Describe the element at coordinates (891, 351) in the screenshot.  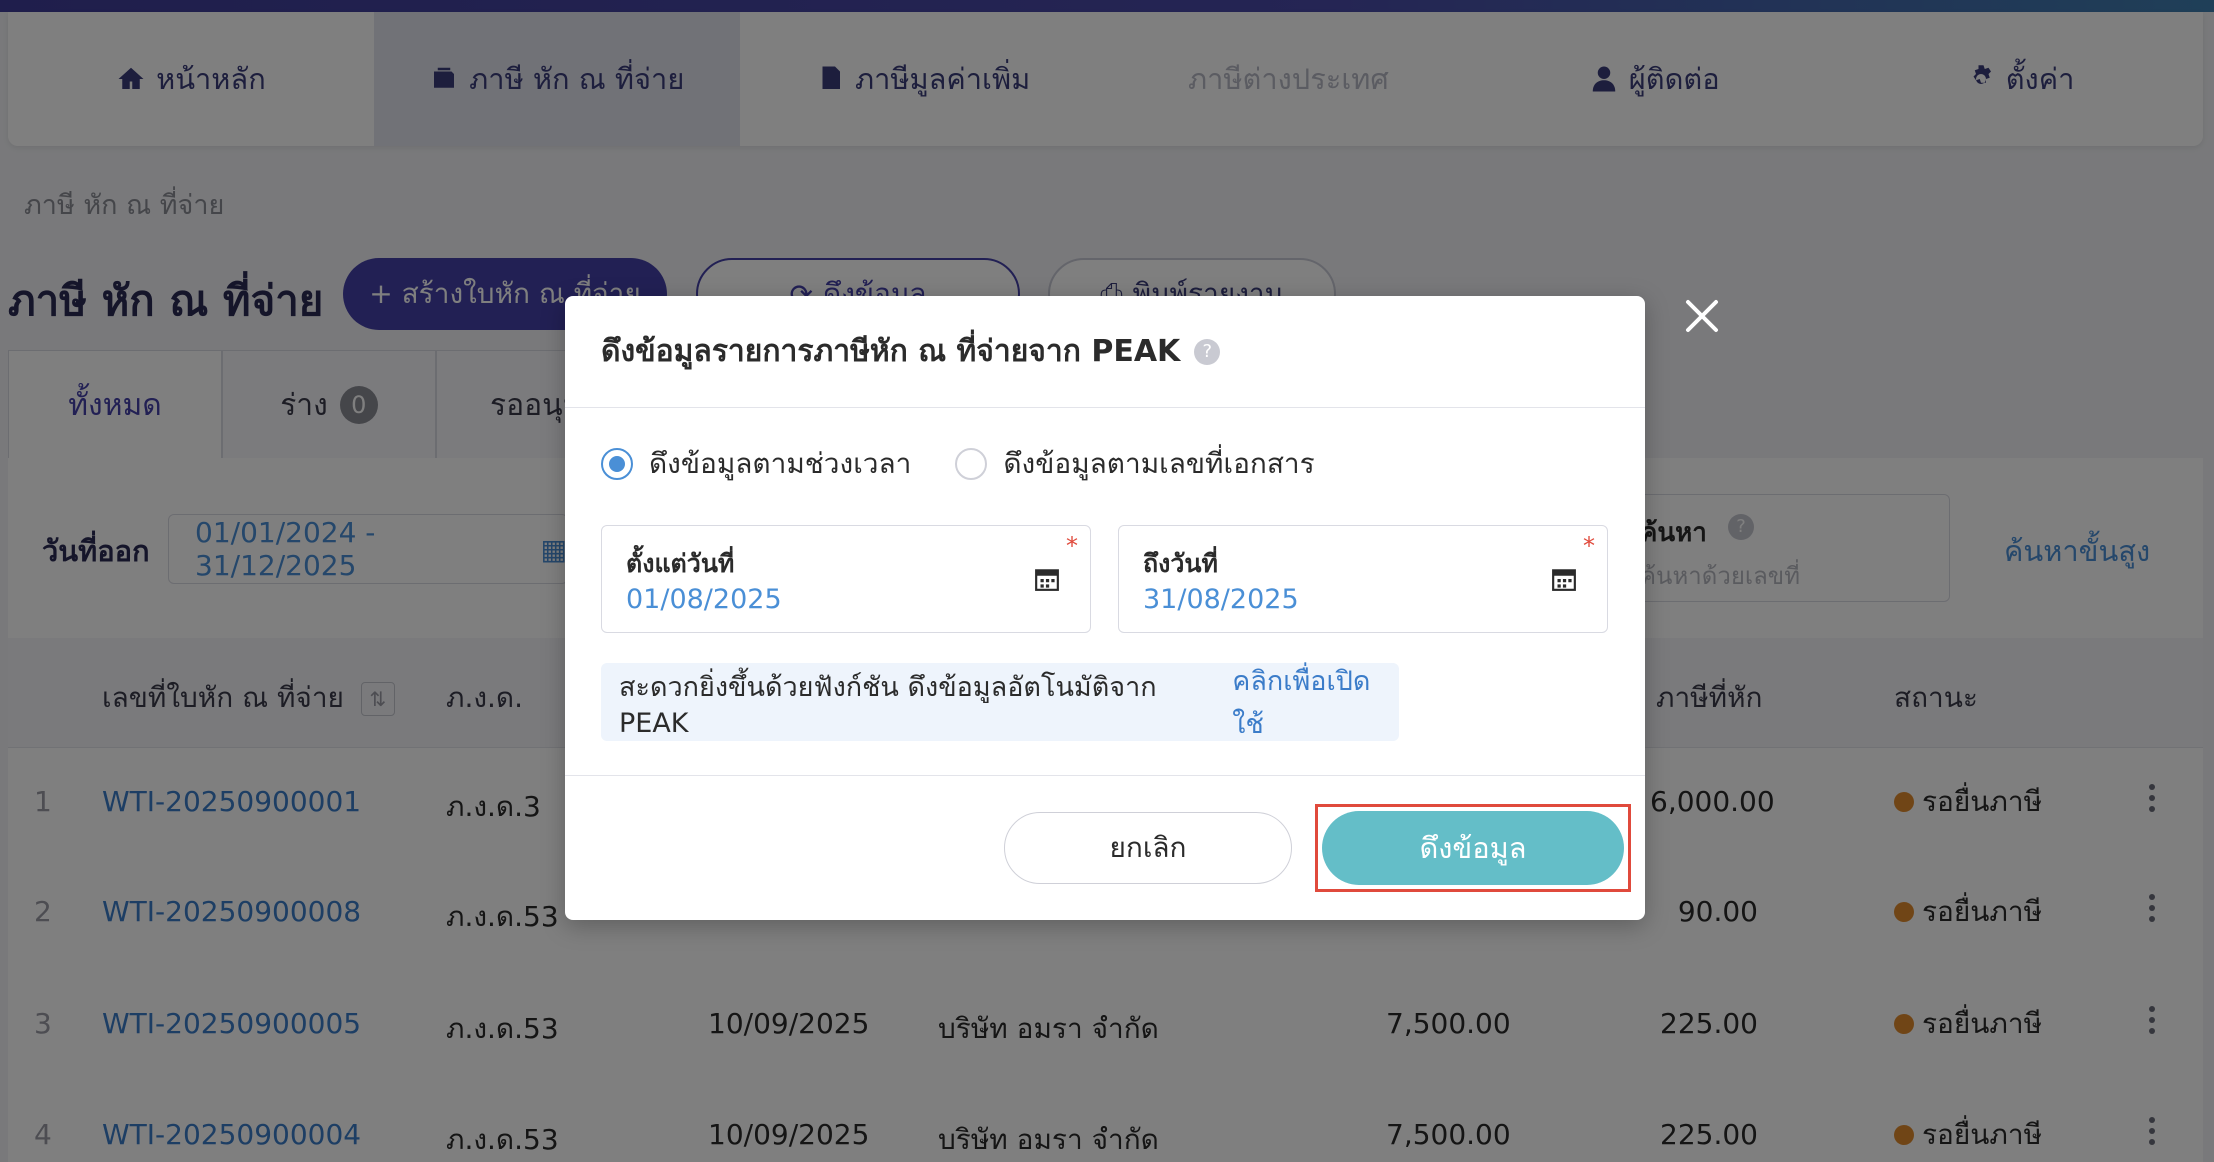
I see `modal-title: ดึงข้อมูลรายการภาษีหัก ณ ที่จ่ายจาก PEAK` at that location.